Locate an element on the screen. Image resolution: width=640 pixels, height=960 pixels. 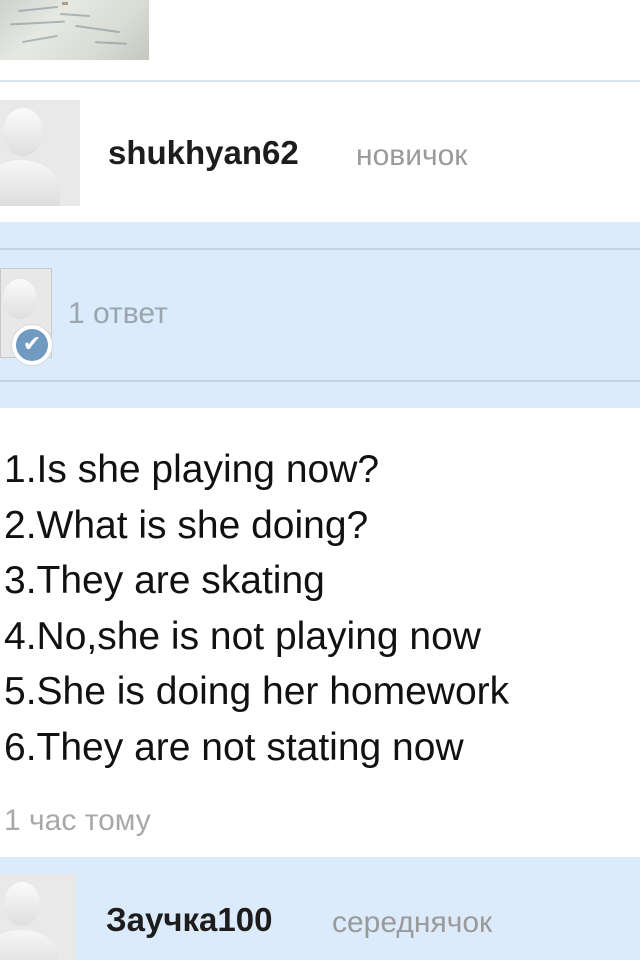
answer-line: 1.Is she playing now? is located at coordinates (192, 469).